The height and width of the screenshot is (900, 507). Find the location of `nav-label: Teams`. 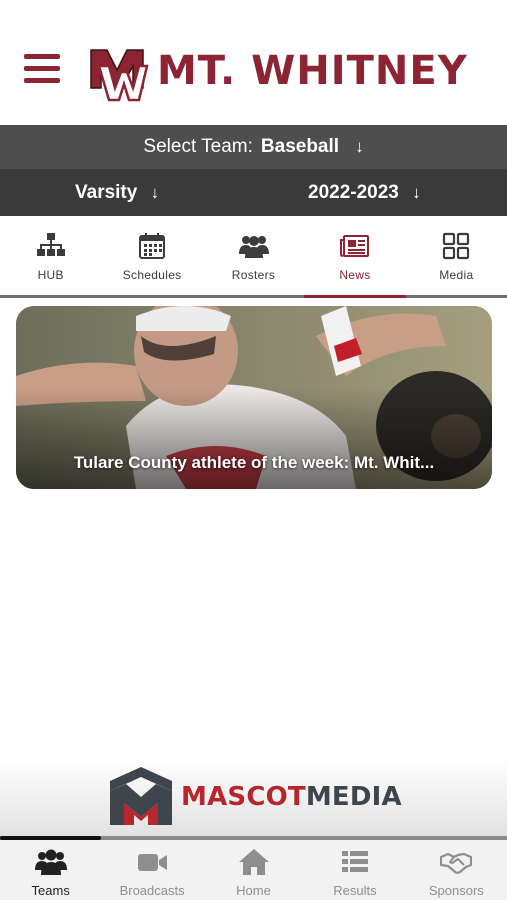

nav-label: Teams is located at coordinates (50, 890).